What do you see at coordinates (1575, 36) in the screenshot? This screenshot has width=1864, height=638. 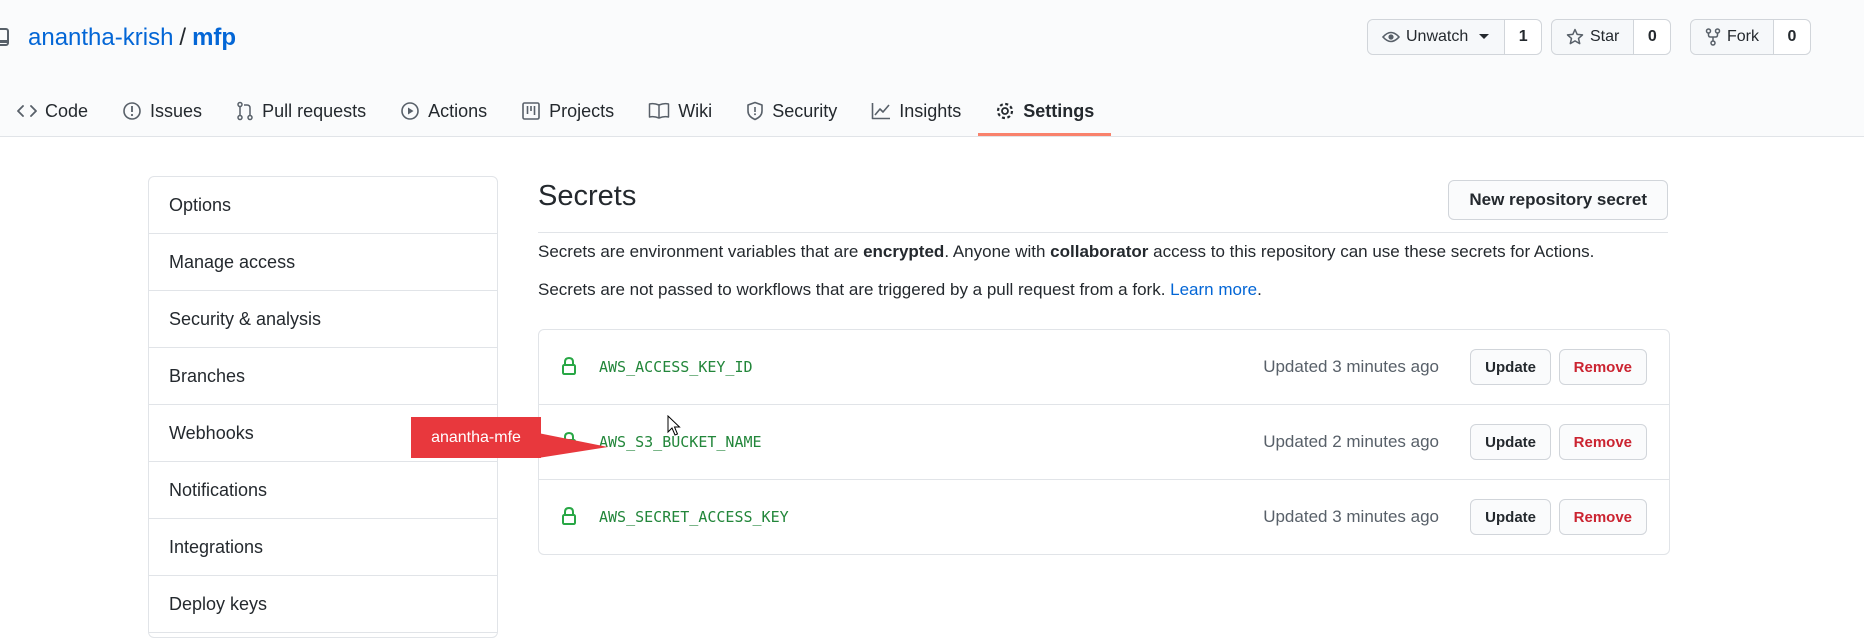 I see `star-icon` at bounding box center [1575, 36].